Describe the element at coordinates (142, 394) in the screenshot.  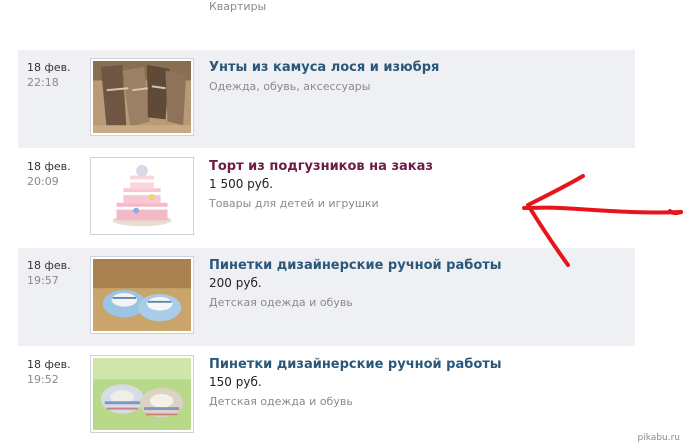
I see `multicolor-booties-photo` at that location.